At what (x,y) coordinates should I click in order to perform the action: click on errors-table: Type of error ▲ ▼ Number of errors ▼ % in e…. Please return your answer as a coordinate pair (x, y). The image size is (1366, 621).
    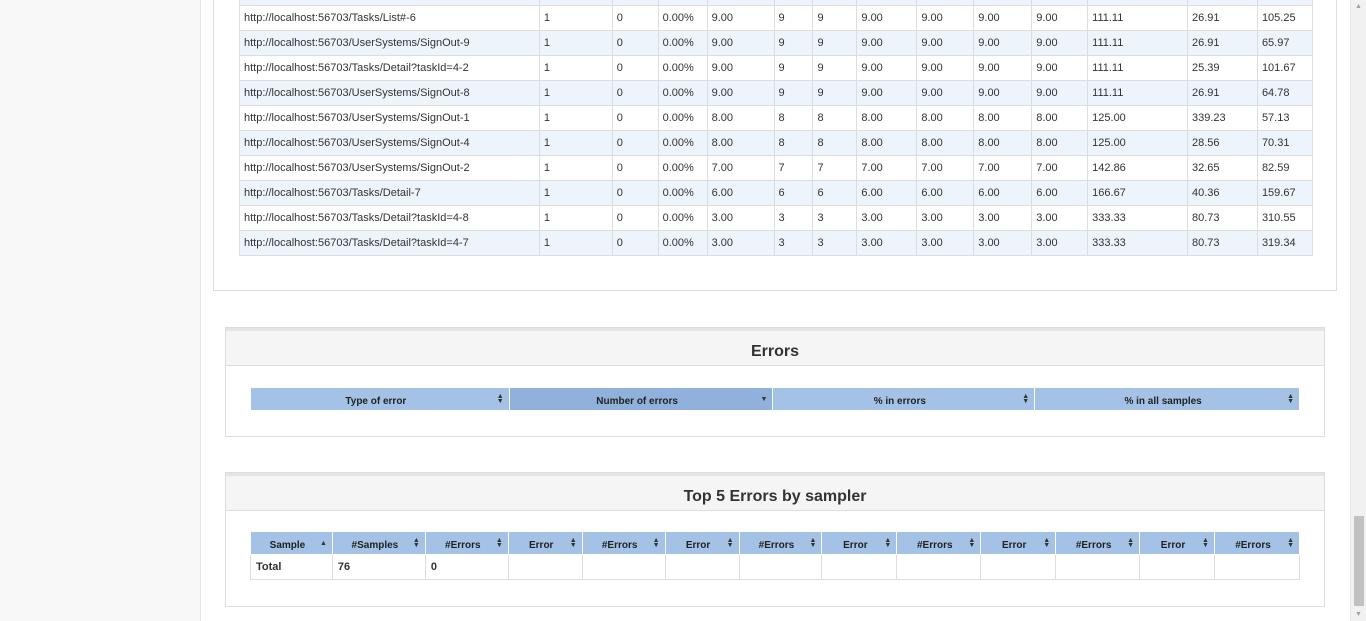
    Looking at the image, I should click on (775, 399).